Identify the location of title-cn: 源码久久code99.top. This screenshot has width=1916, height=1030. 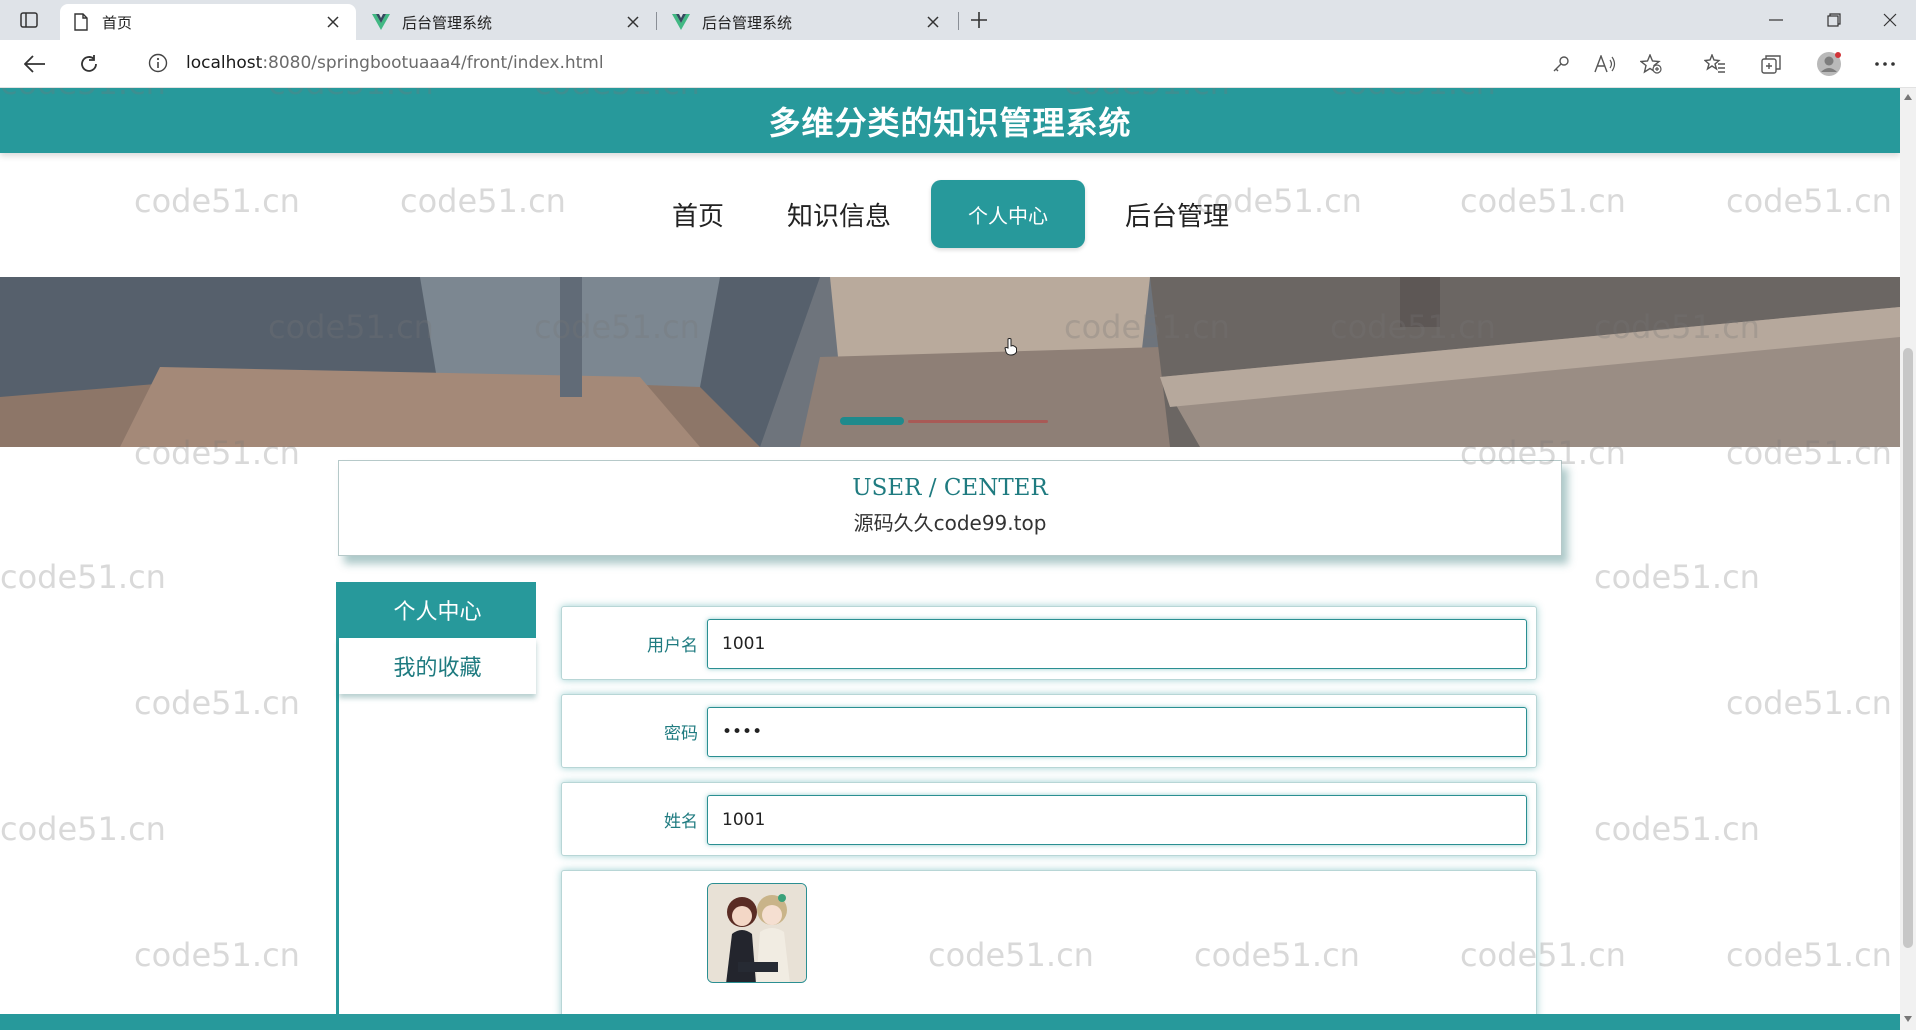
(950, 523).